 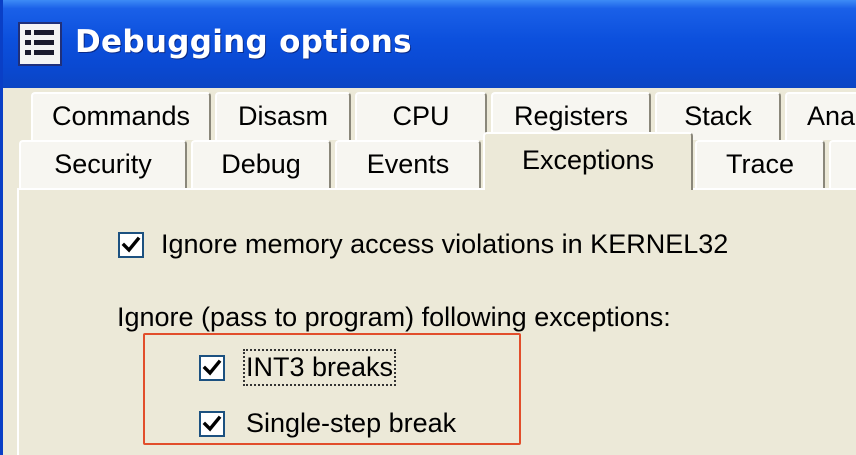 What do you see at coordinates (421, 116) in the screenshot?
I see `tab-cpu: CPU` at bounding box center [421, 116].